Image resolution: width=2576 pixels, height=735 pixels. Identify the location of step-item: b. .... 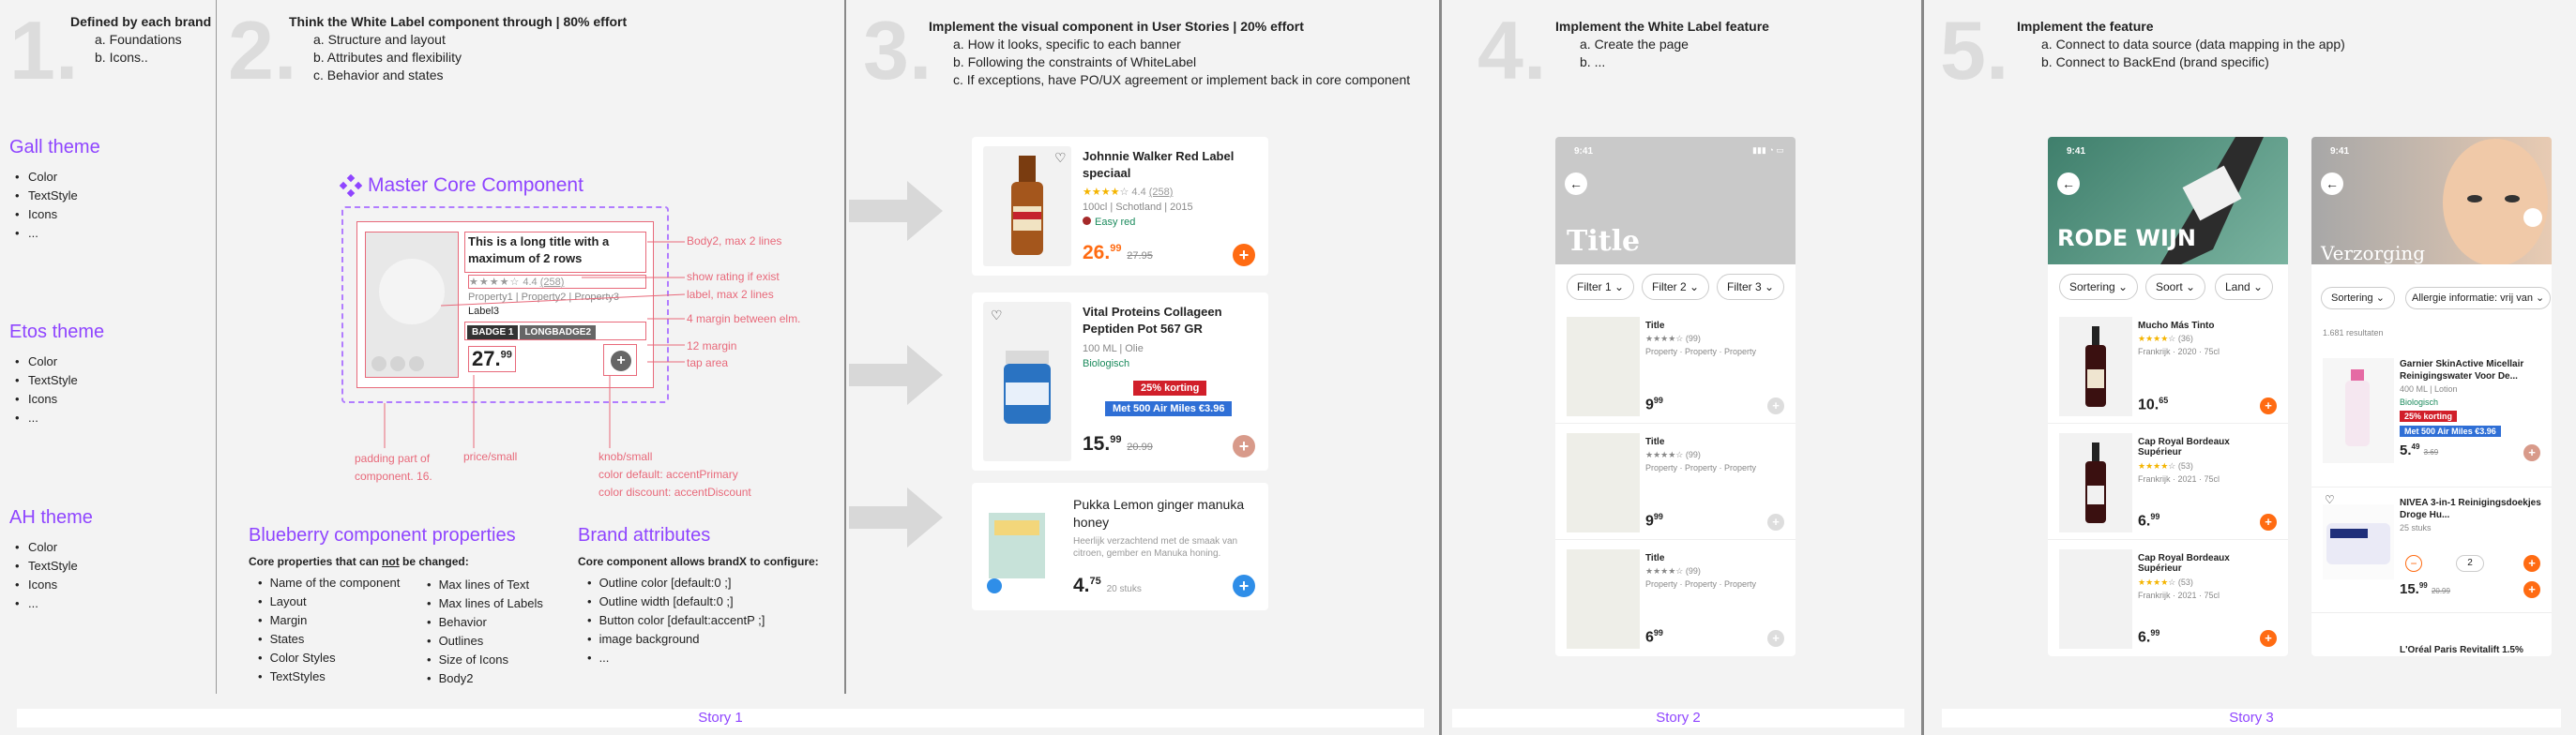
(1593, 61).